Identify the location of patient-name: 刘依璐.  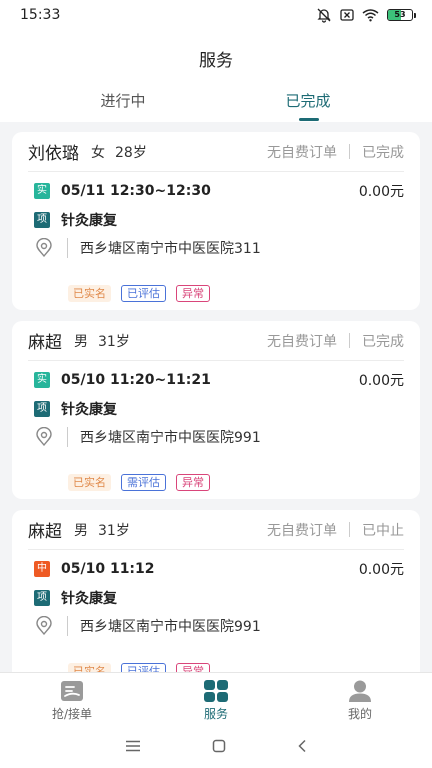
(53, 154).